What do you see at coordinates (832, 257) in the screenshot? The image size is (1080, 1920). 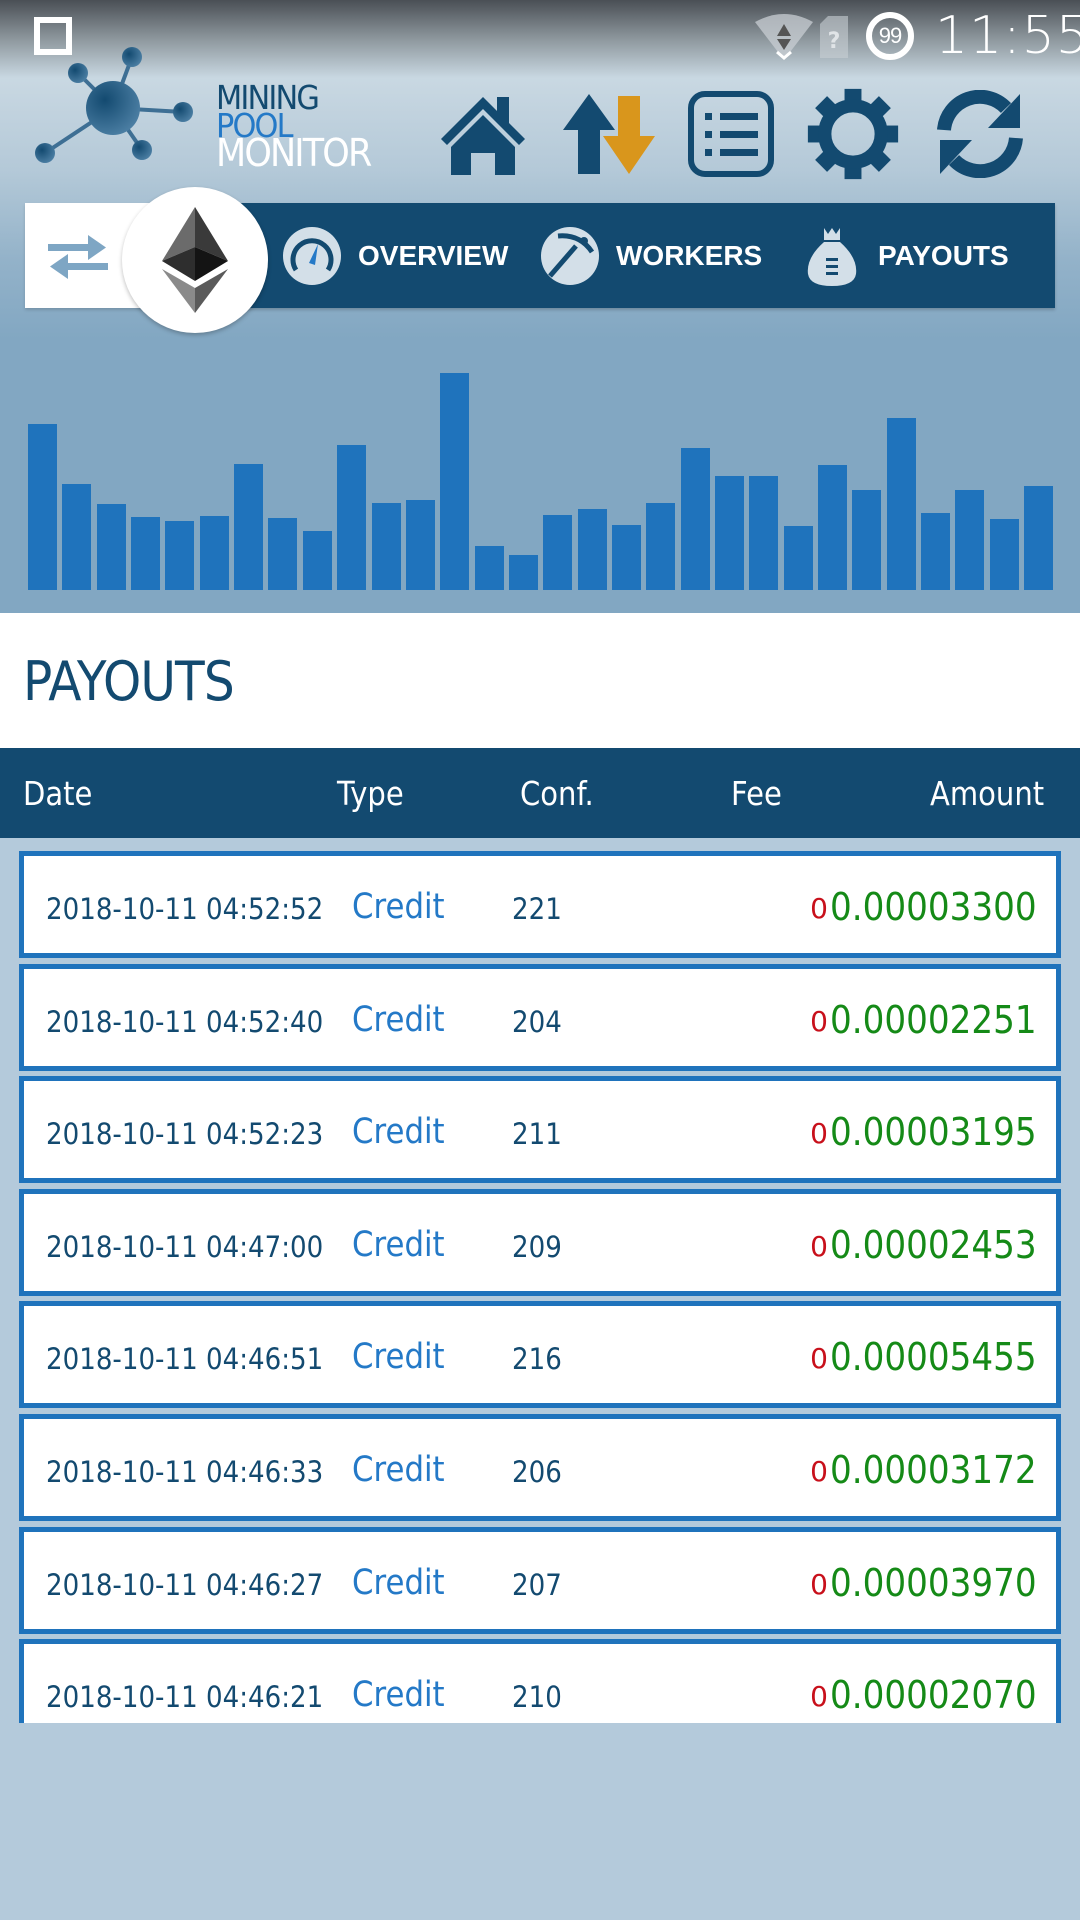 I see `money-bag-icon` at bounding box center [832, 257].